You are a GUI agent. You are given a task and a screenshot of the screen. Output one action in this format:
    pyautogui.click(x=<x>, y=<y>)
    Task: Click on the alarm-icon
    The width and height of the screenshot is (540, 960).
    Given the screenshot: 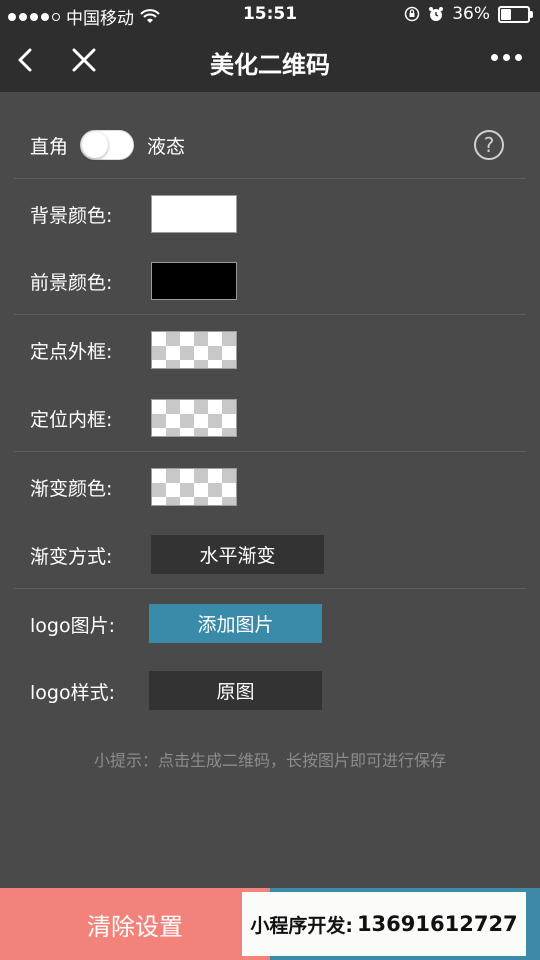 What is the action you would take?
    pyautogui.click(x=436, y=14)
    